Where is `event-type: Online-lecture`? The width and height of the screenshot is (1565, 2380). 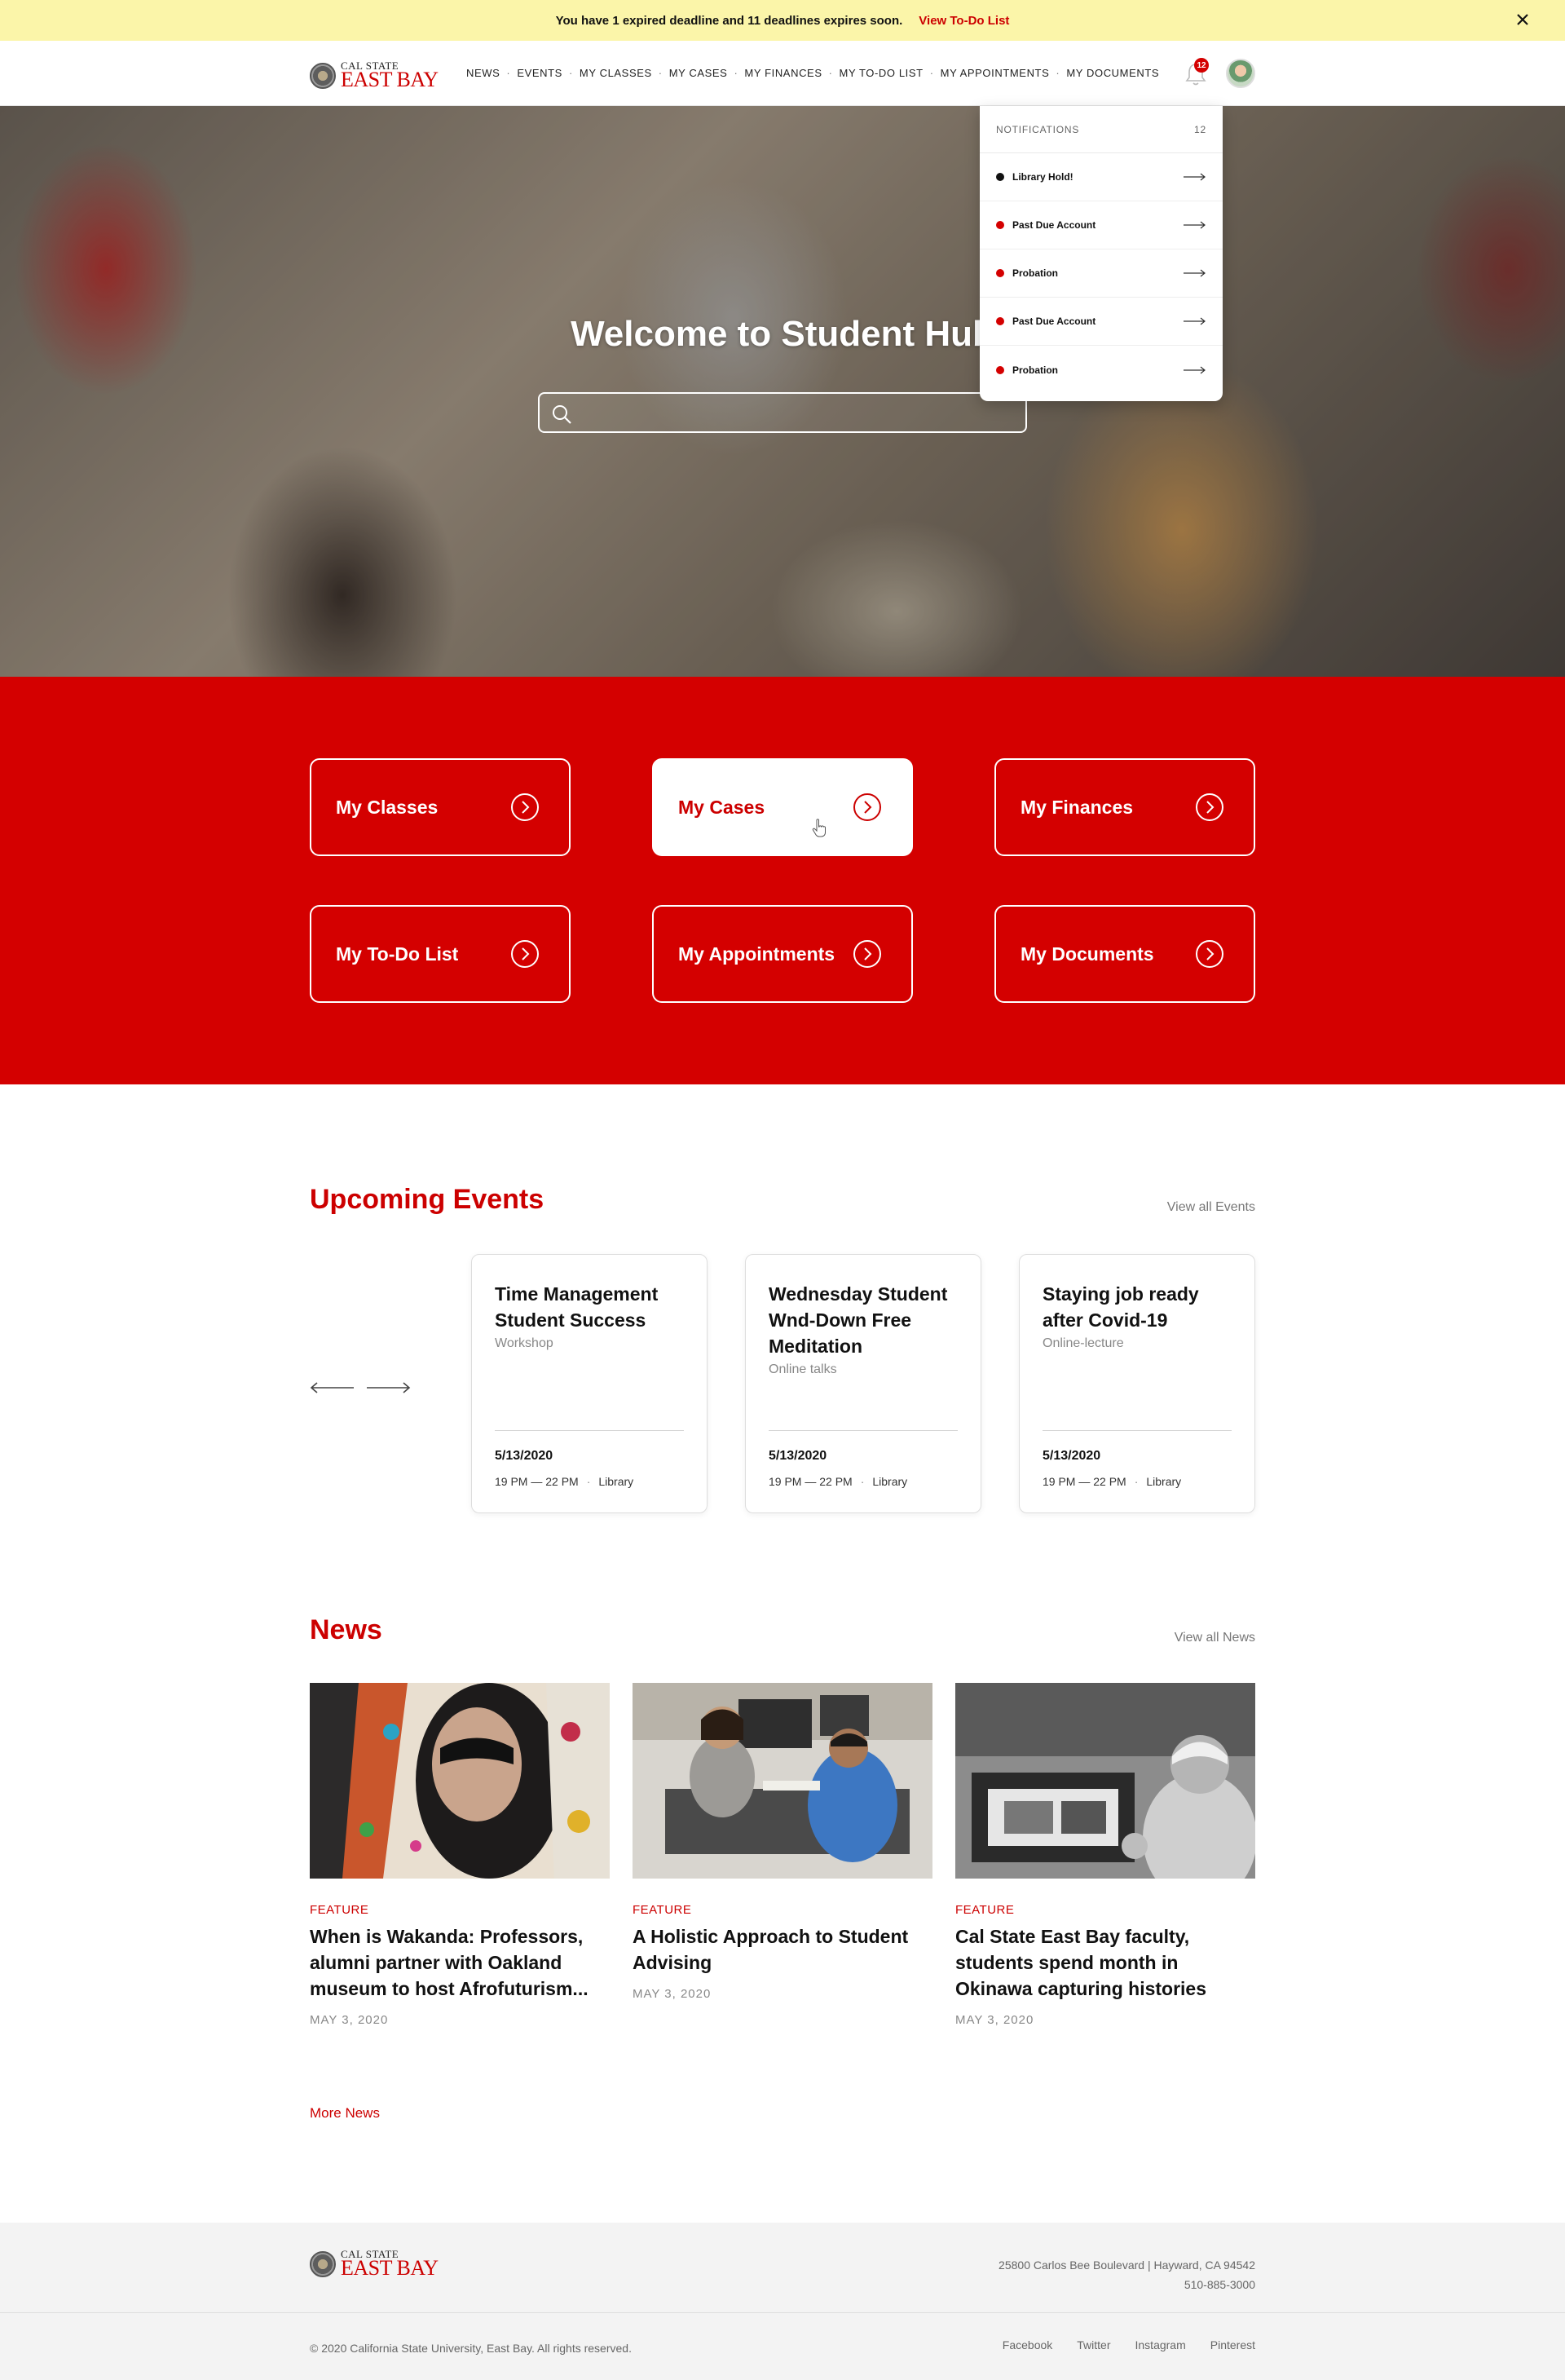
event-type: Online-lecture is located at coordinates (1083, 1343).